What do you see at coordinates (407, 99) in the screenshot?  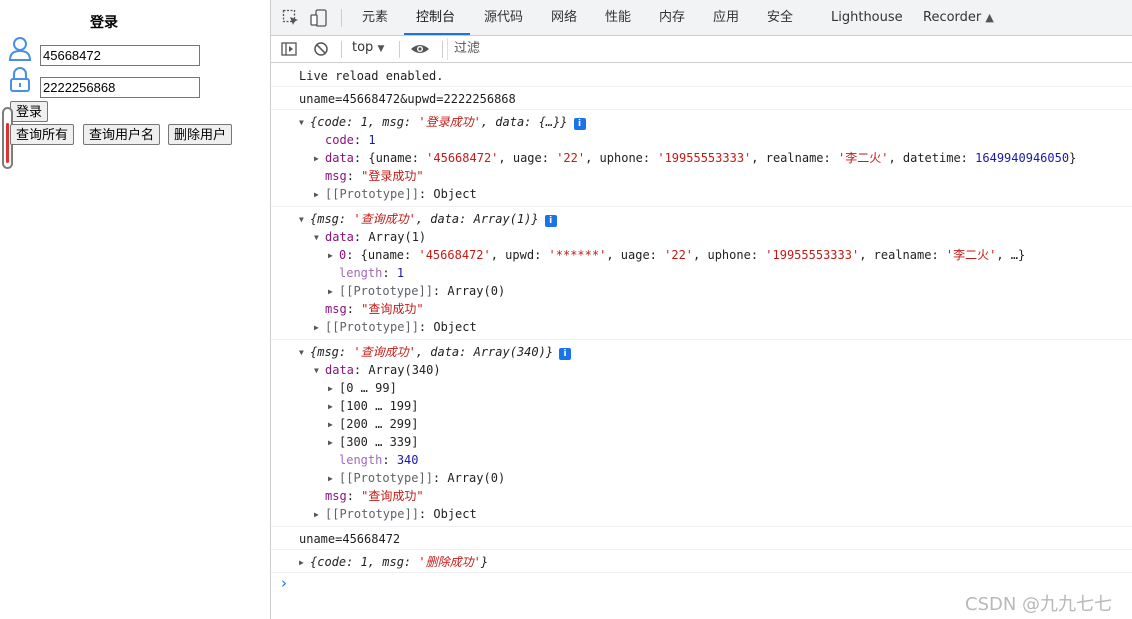 I see `console-text: uname=45668472&upwd=2222256868` at bounding box center [407, 99].